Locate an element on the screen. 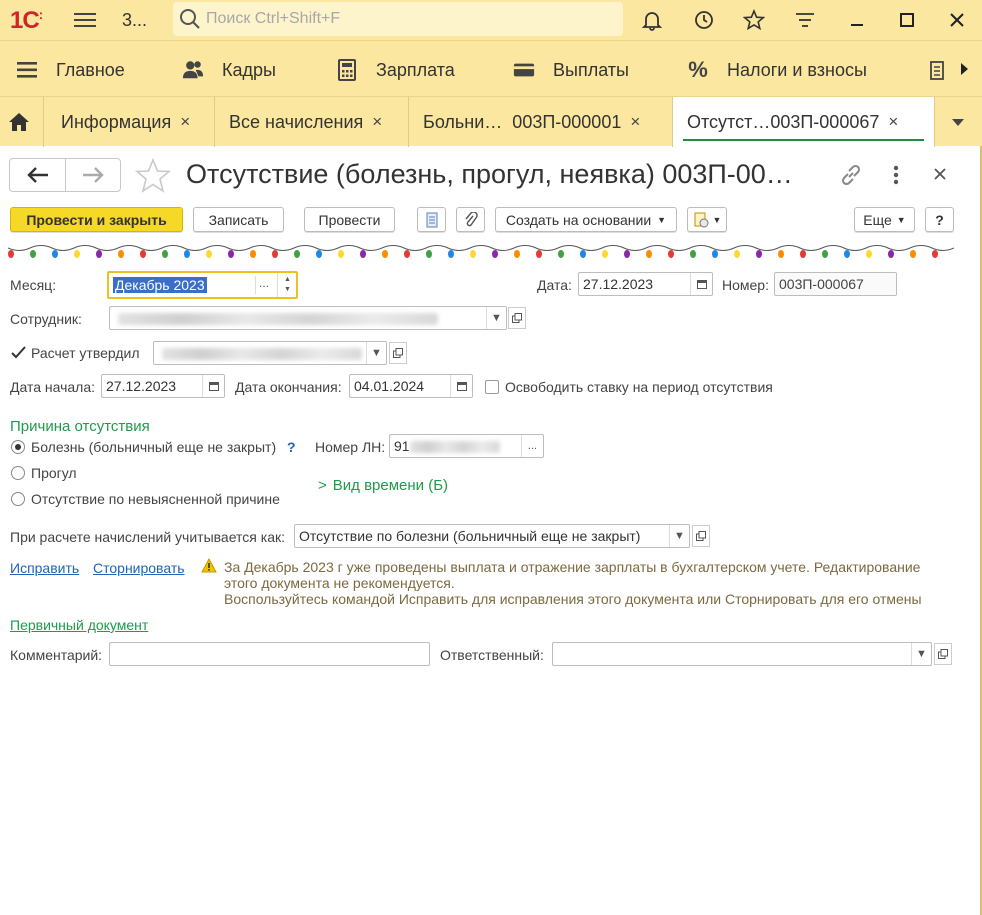  bell-icon is located at coordinates (652, 20).